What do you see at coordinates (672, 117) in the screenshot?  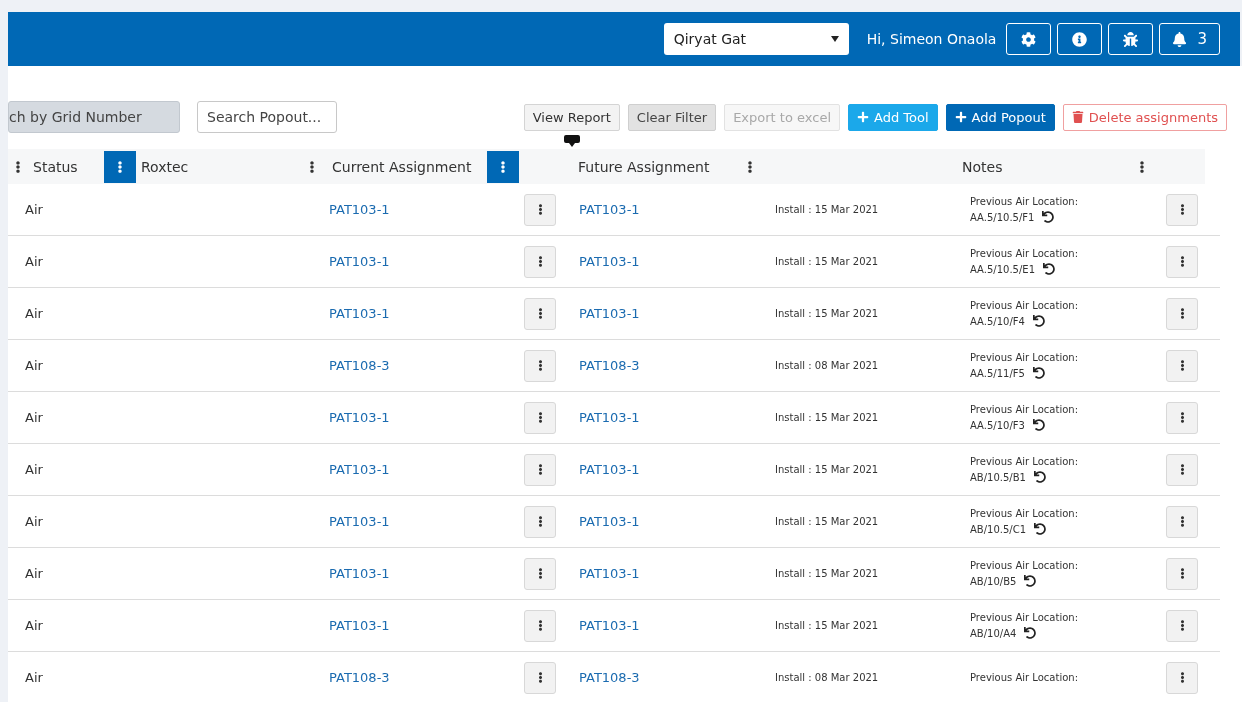 I see `toolbar-button: Clear Filter` at bounding box center [672, 117].